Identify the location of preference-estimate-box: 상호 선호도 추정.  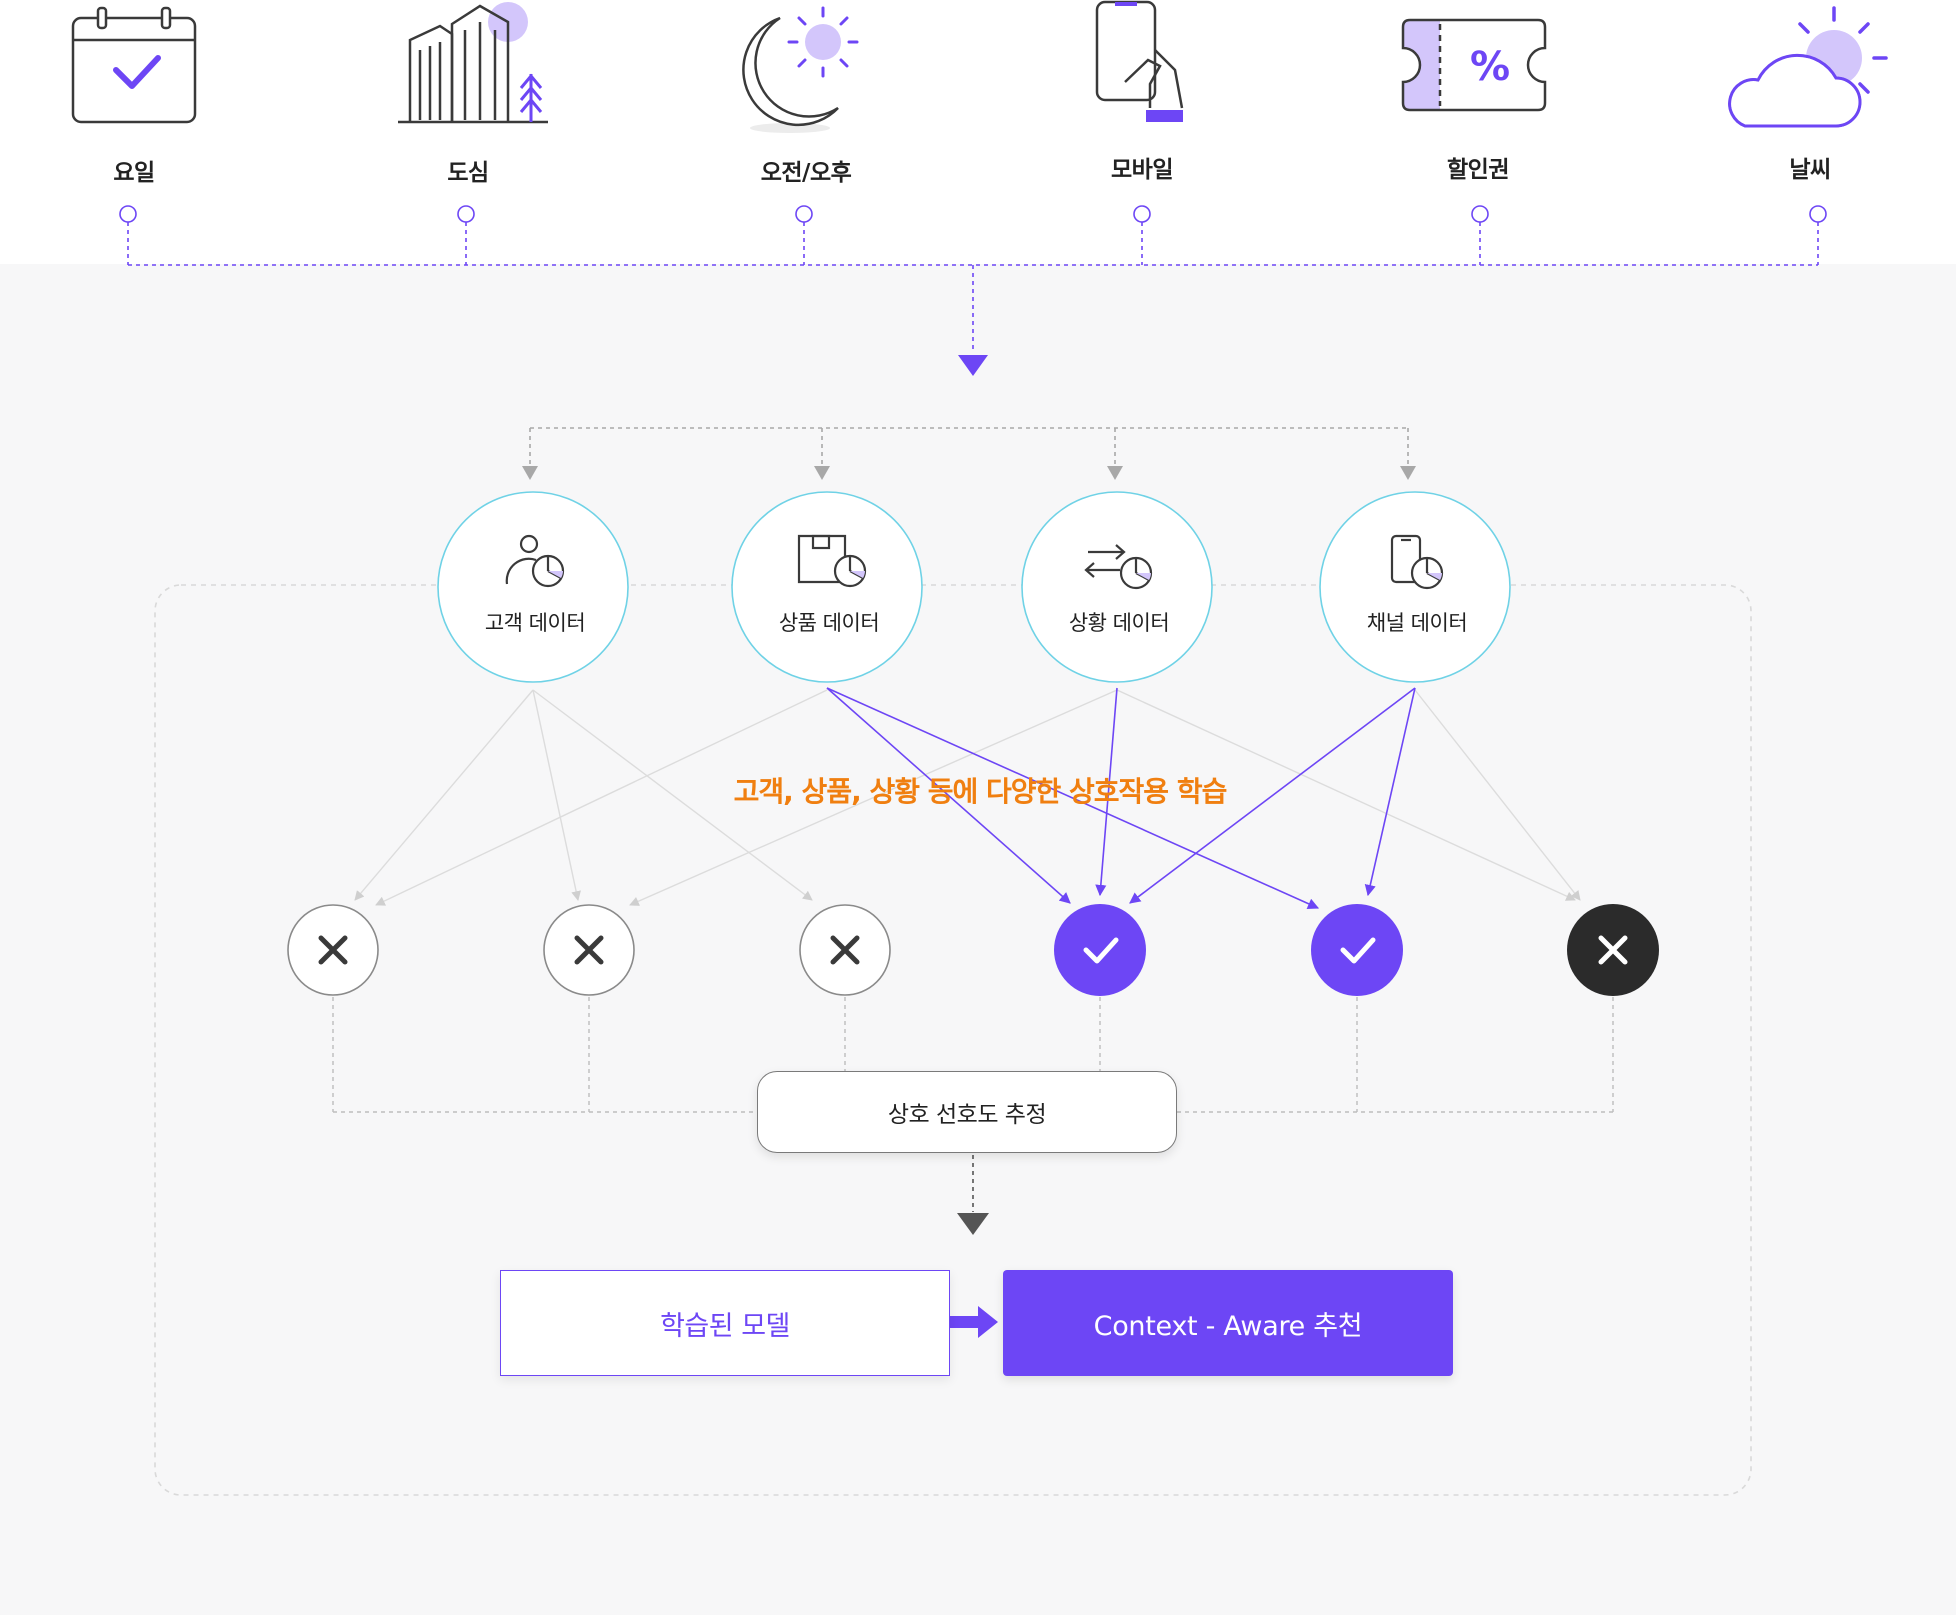
(967, 1112).